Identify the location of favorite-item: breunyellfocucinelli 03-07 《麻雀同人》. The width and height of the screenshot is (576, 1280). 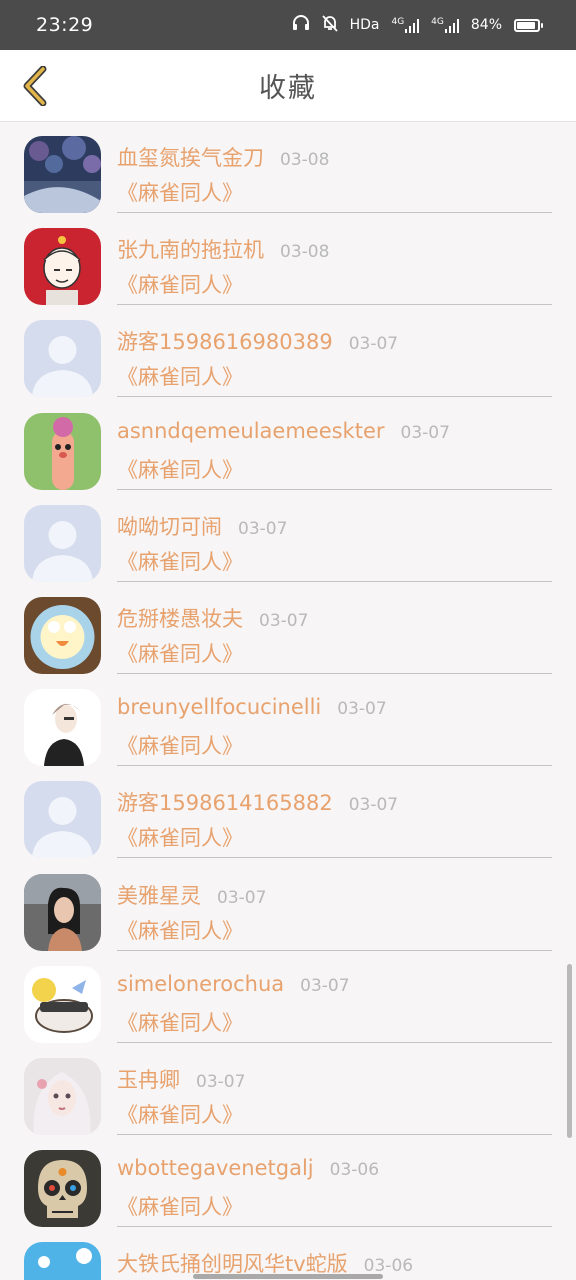
(288, 721).